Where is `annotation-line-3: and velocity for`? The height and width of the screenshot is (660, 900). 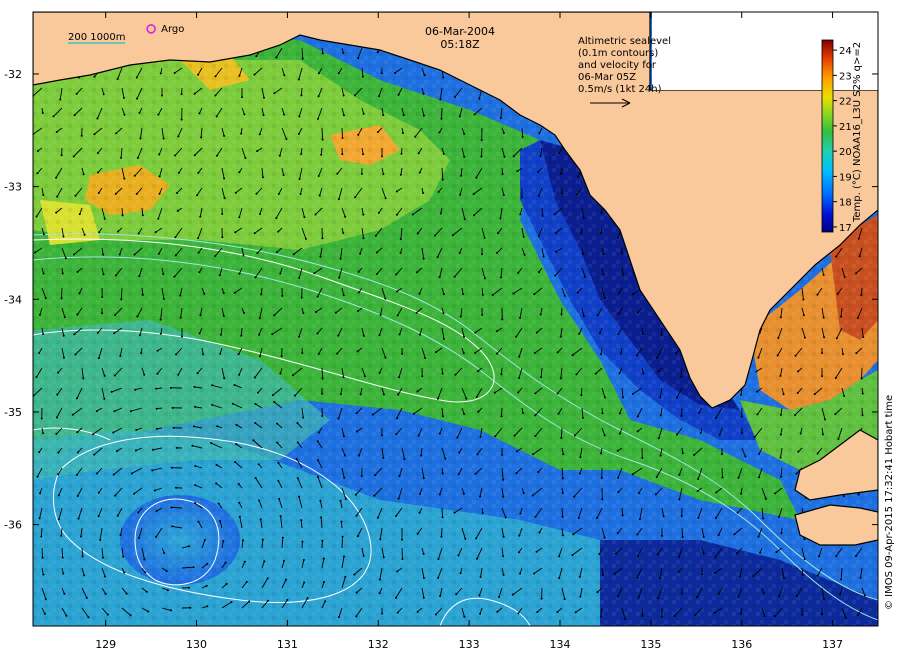 annotation-line-3: and velocity for is located at coordinates (617, 65).